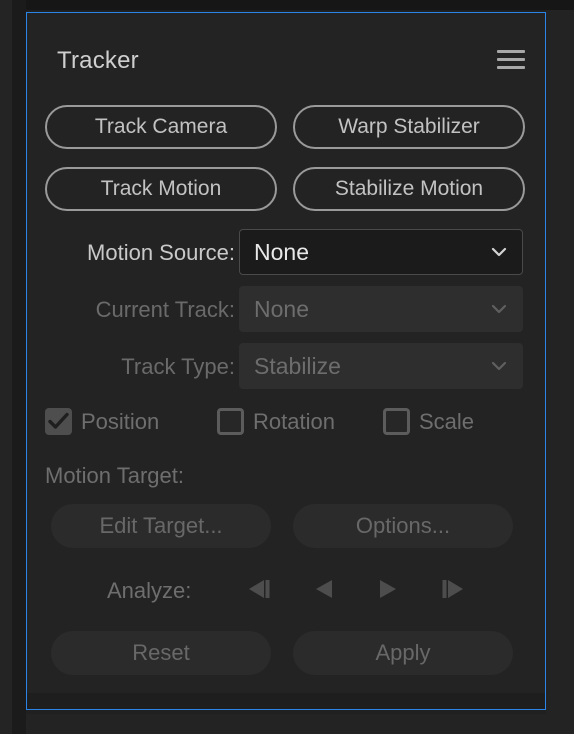 The image size is (574, 734). Describe the element at coordinates (115, 475) in the screenshot. I see `motion-target-label: Motion Target:` at that location.